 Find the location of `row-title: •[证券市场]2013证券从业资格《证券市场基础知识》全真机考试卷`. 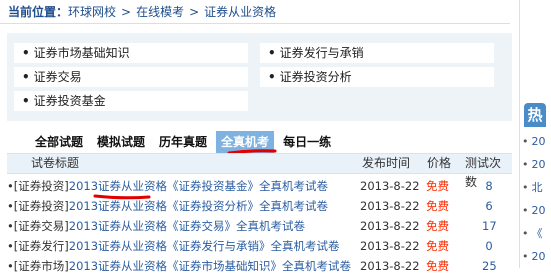

row-title: •[证券市场]2013证券从业资格《证券市场基础知识》全真机考试卷 is located at coordinates (179, 266).